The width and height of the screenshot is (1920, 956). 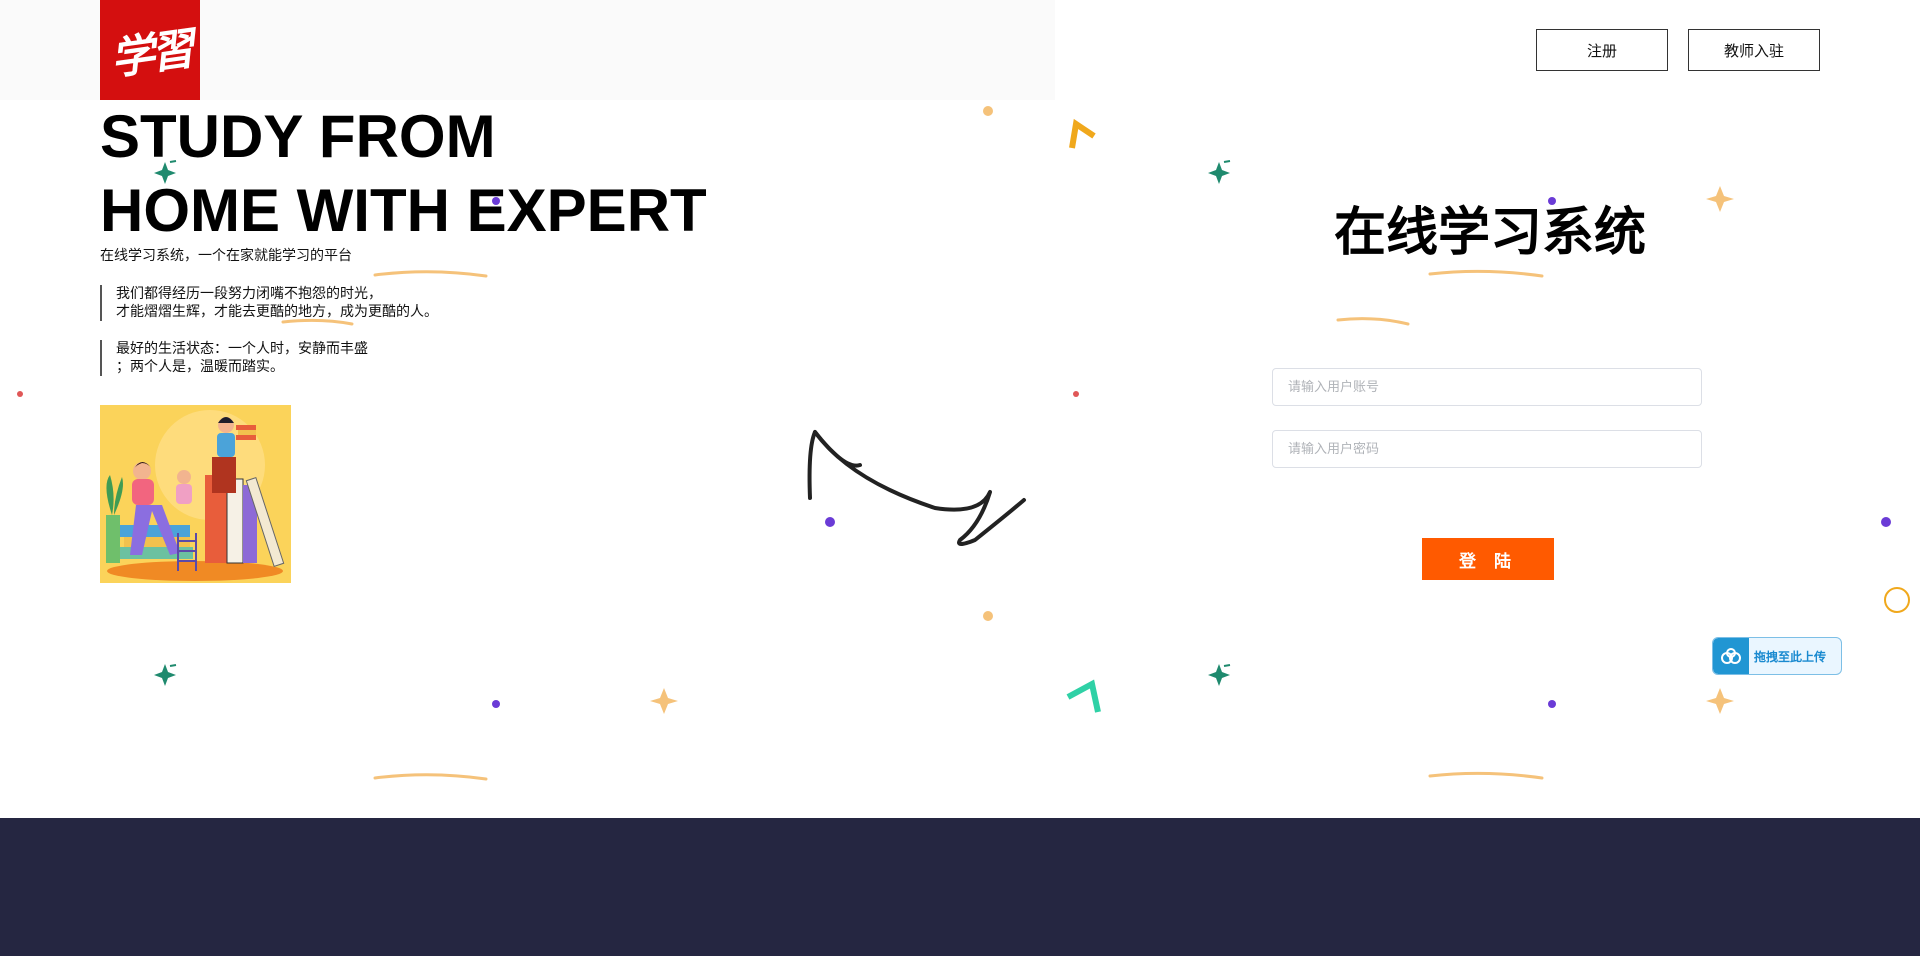 What do you see at coordinates (249, 294) in the screenshot?
I see `quote-1-line-1: 我们都得经历一段努力闭嘴不抱怨的时光，` at bounding box center [249, 294].